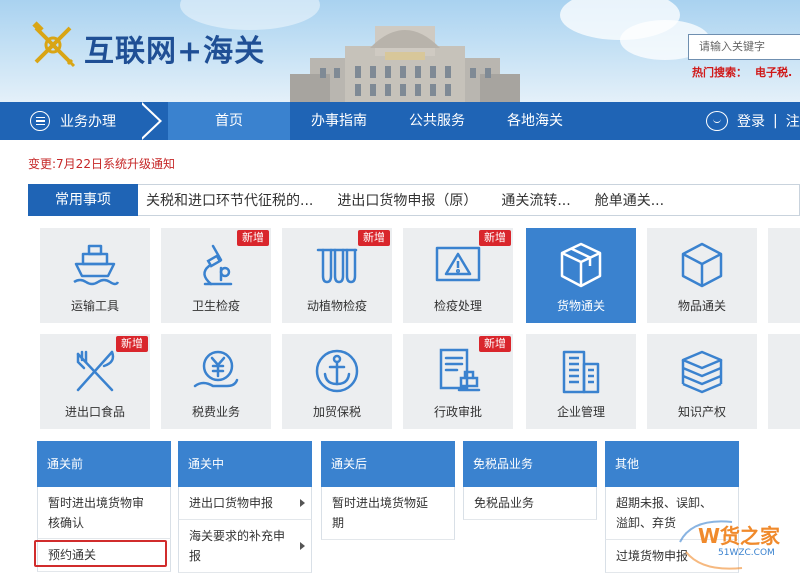 The height and width of the screenshot is (578, 800). Describe the element at coordinates (793, 121) in the screenshot. I see `register-link: 注` at that location.